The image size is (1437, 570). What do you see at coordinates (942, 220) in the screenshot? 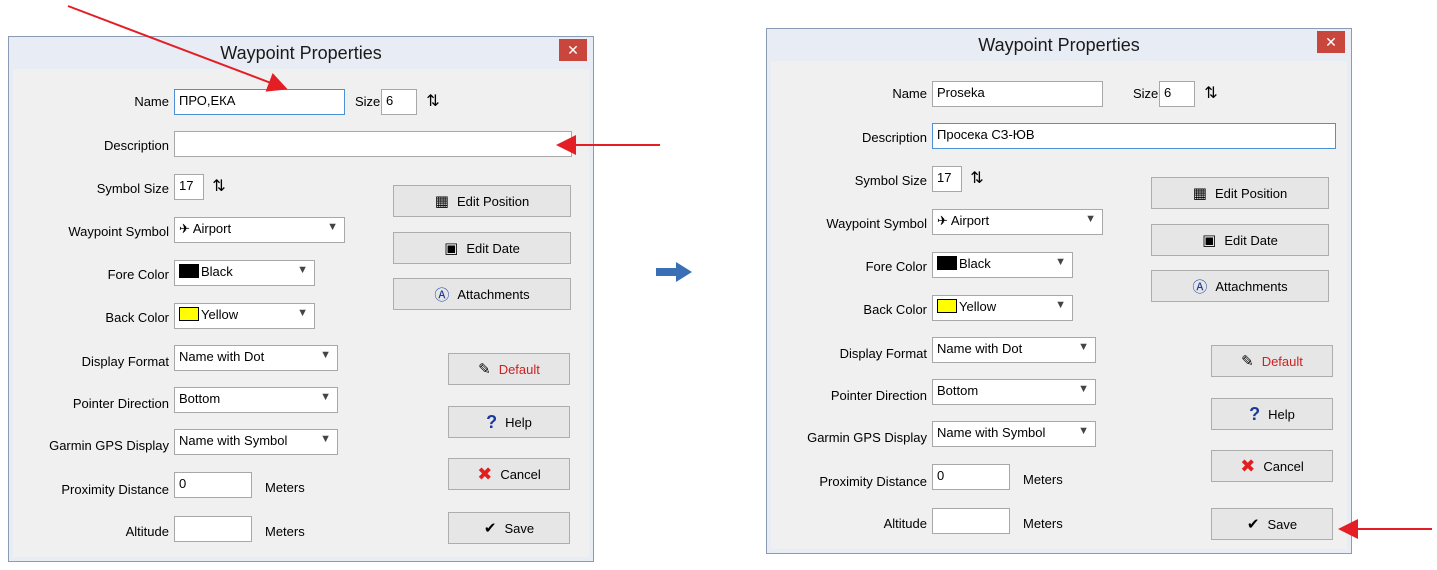
I see `airplane-icon: ✈` at bounding box center [942, 220].